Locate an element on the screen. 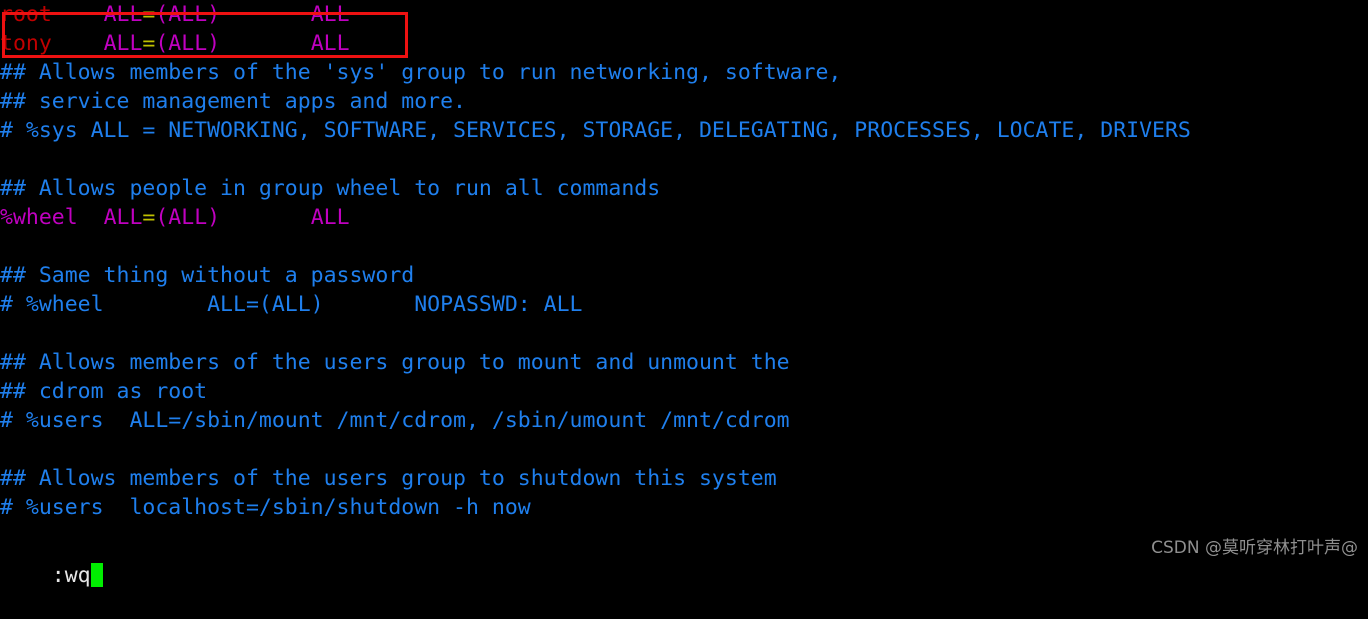 The height and width of the screenshot is (619, 1368). line-tony-rule-seg-6: ALL is located at coordinates (330, 43).